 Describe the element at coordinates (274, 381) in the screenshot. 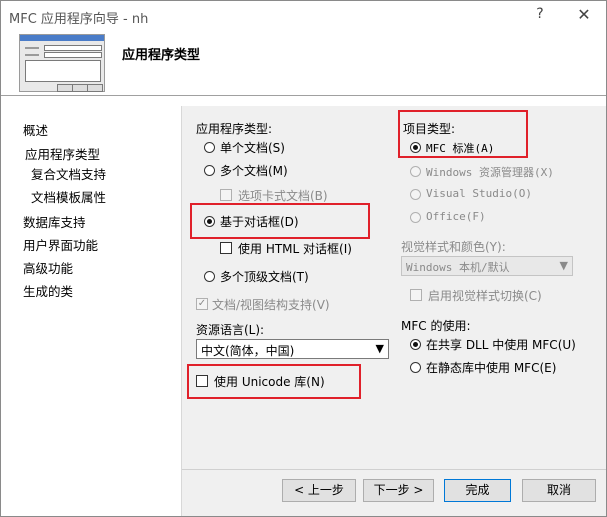

I see `highlight-unicode` at that location.